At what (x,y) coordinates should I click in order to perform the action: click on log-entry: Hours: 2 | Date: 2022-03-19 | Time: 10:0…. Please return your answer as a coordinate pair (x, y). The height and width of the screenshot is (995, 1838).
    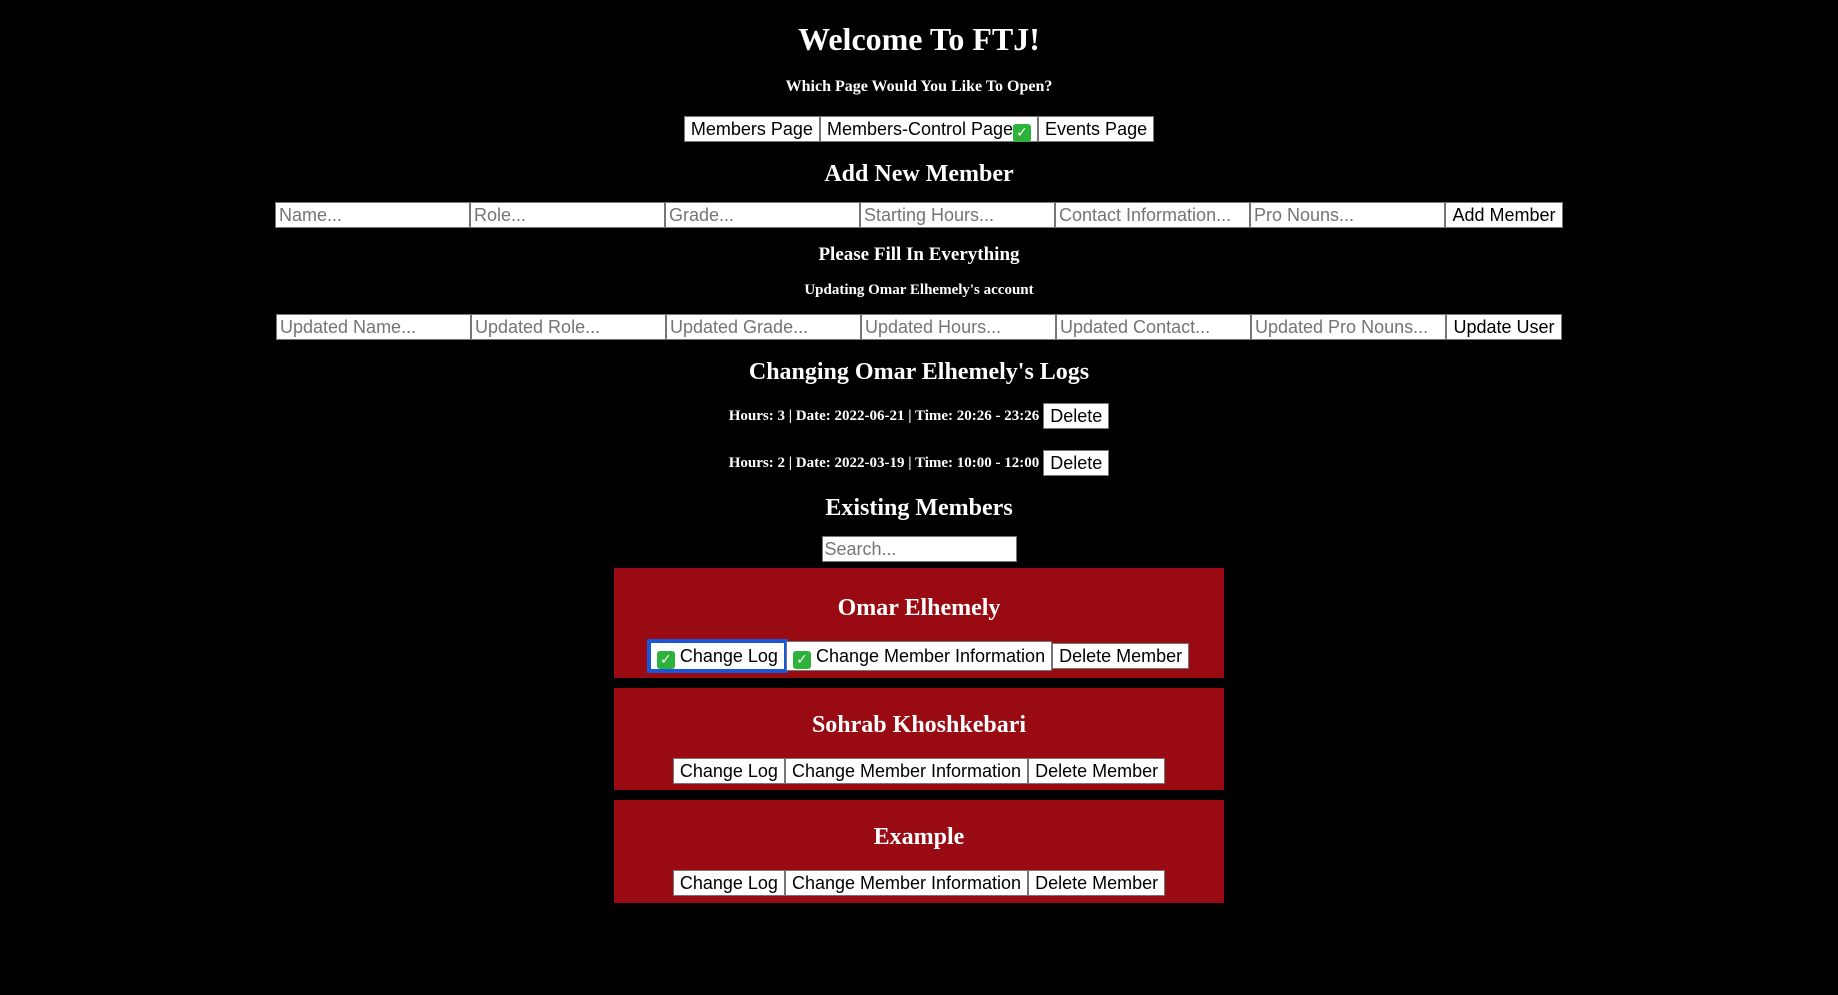
    Looking at the image, I should click on (919, 463).